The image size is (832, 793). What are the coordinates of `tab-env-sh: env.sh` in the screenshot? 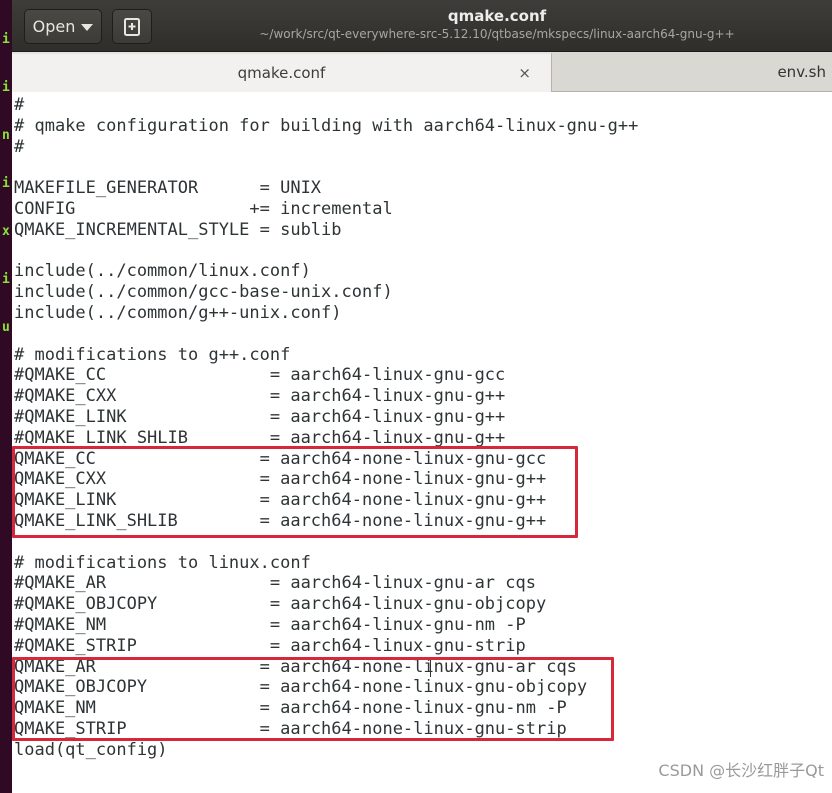 It's located at (694, 72).